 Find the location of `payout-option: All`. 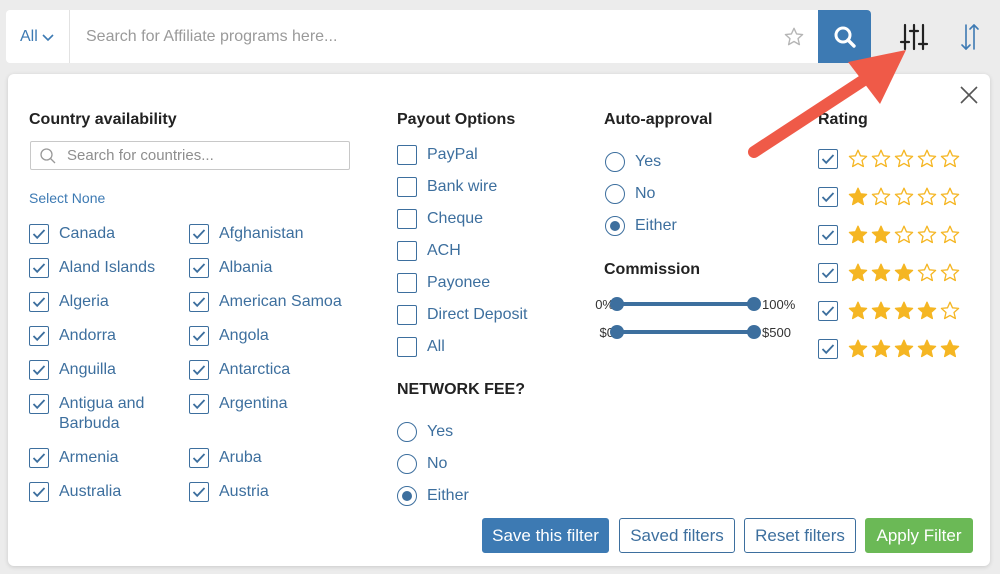

payout-option: All is located at coordinates (462, 347).